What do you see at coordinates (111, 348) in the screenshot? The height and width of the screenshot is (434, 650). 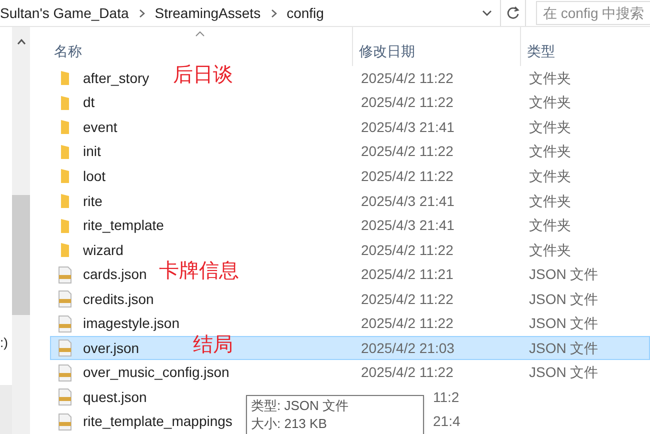 I see `file-name: over.json` at bounding box center [111, 348].